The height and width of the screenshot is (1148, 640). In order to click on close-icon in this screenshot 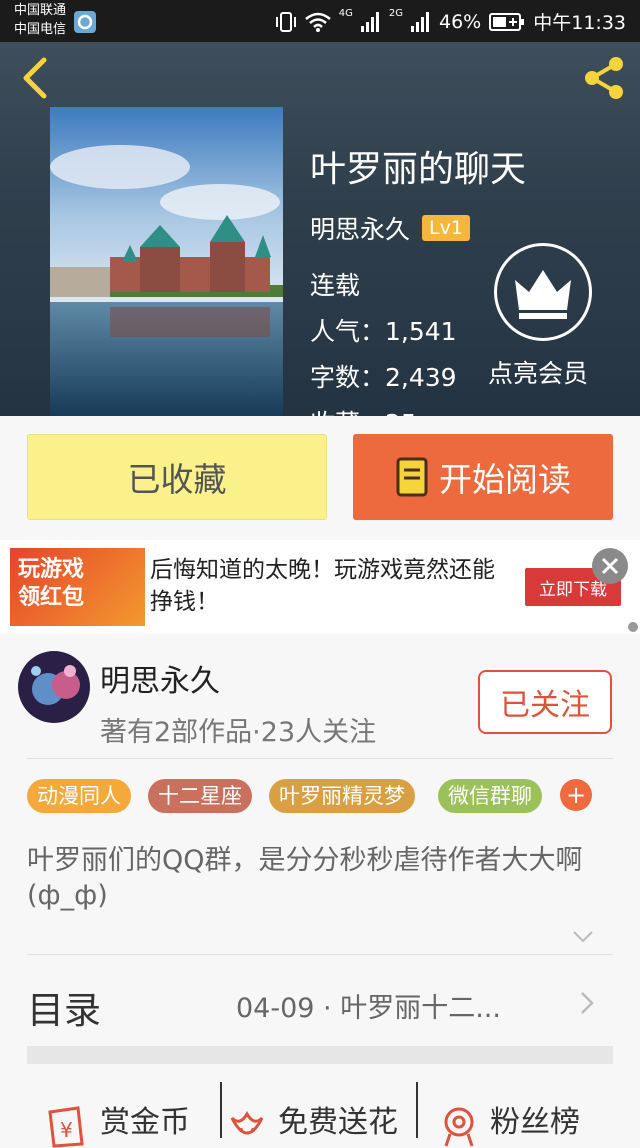, I will do `click(610, 566)`.